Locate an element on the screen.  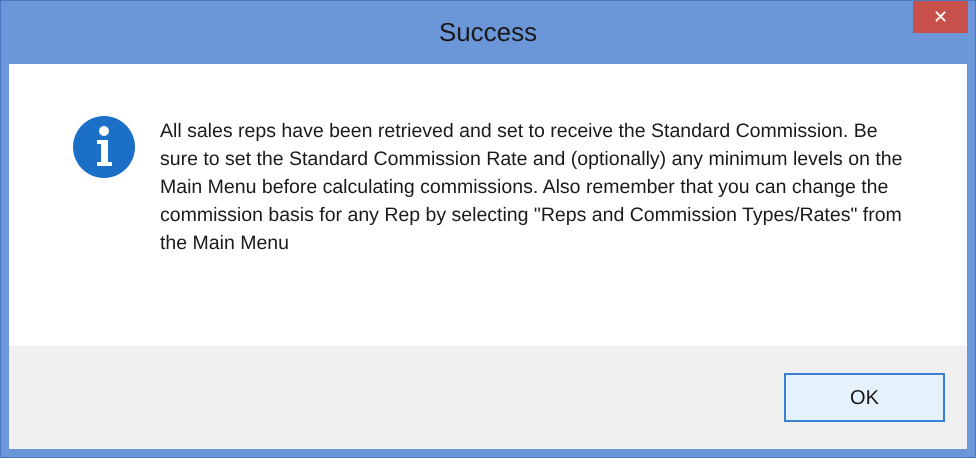
close-button: ✕ is located at coordinates (940, 17).